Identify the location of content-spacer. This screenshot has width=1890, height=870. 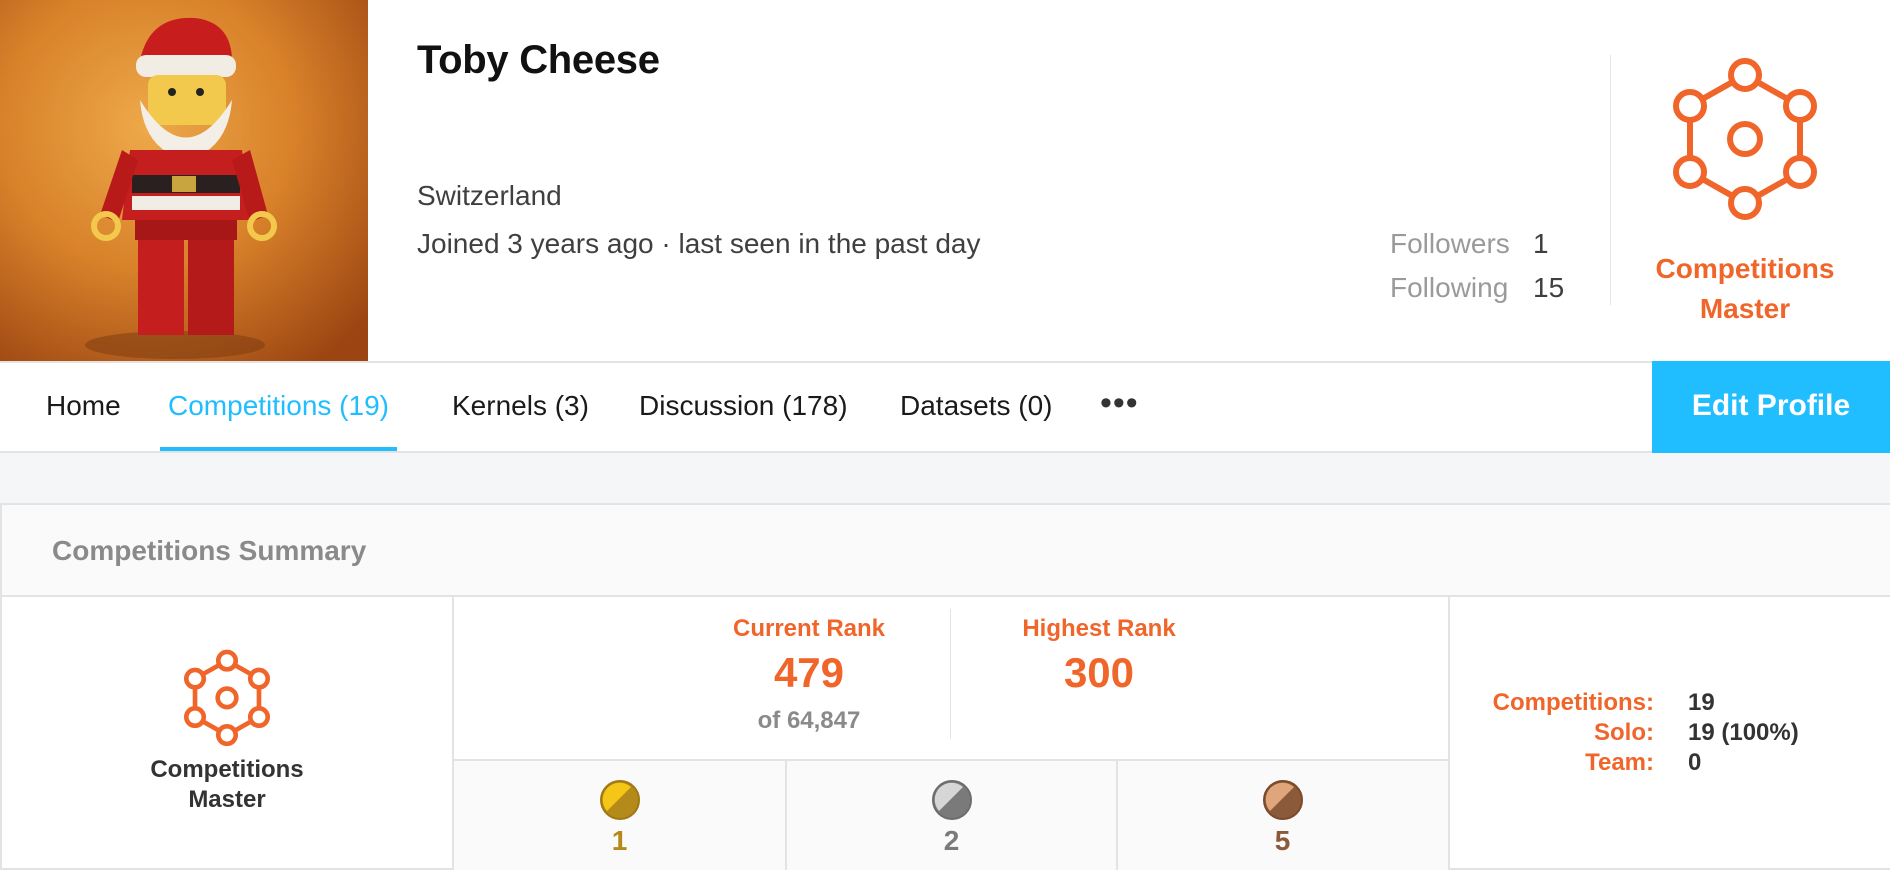
(945, 478).